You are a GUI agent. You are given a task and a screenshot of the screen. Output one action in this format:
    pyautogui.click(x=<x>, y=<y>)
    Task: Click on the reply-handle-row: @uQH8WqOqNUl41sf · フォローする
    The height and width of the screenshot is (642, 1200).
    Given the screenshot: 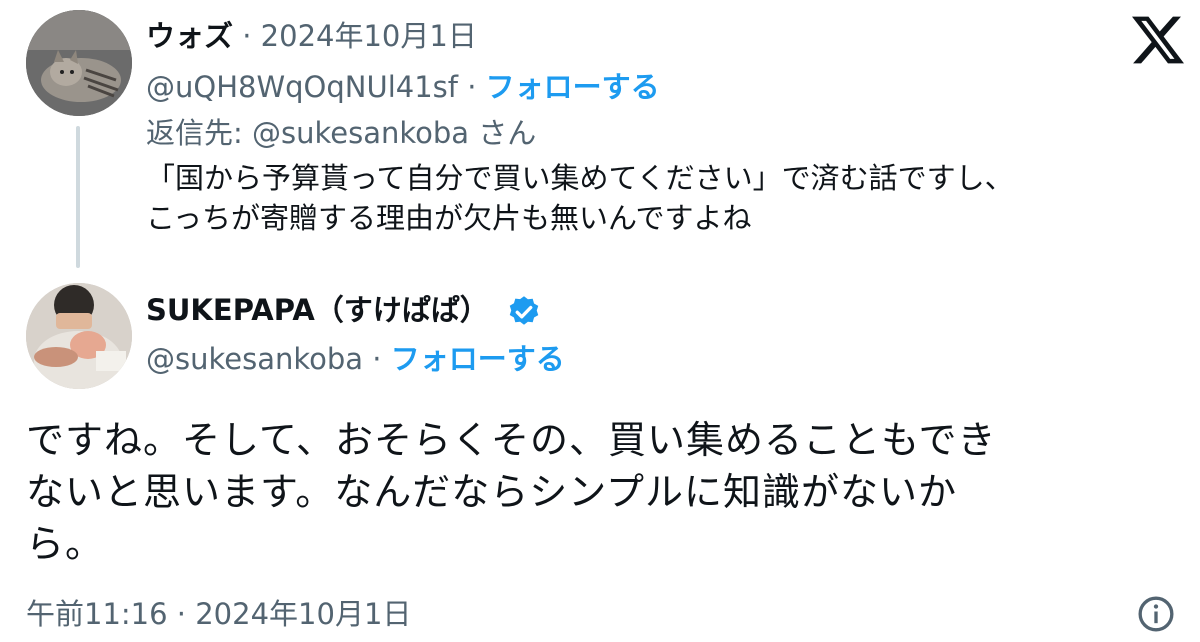 What is the action you would take?
    pyautogui.click(x=403, y=87)
    